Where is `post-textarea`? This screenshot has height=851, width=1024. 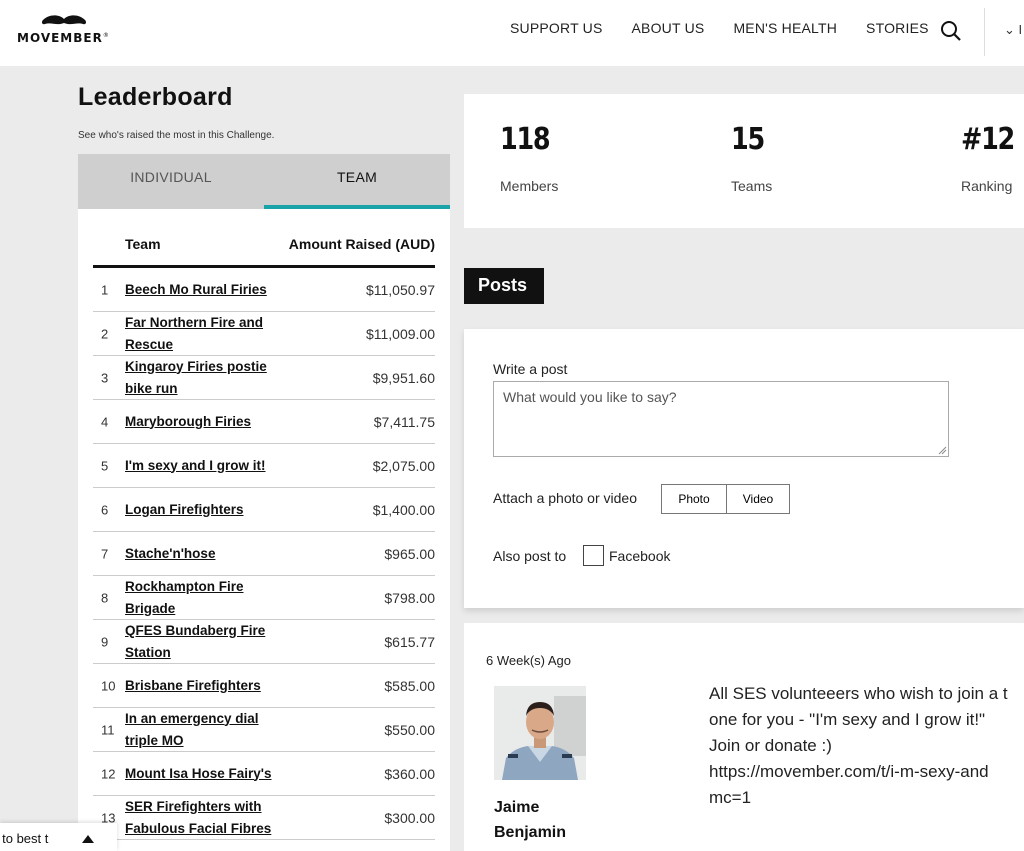 post-textarea is located at coordinates (721, 419).